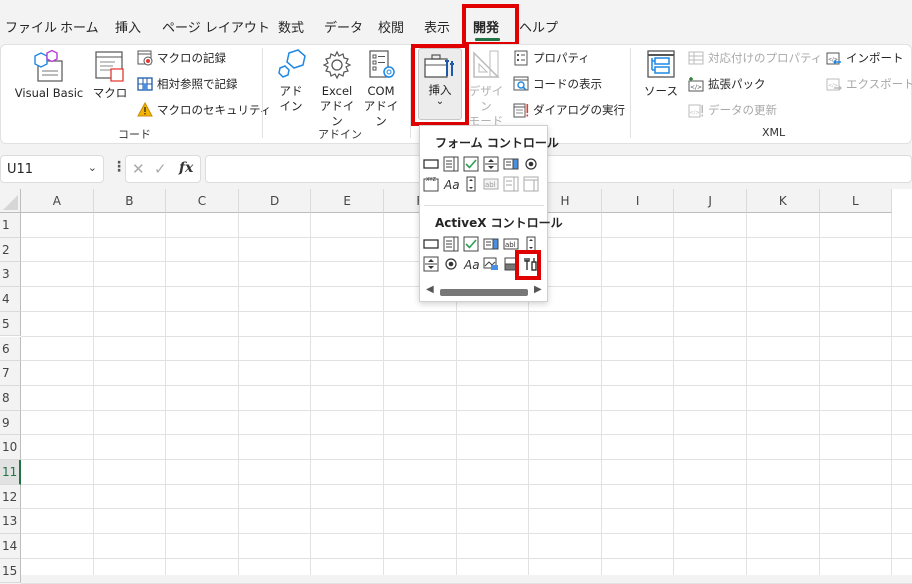 This screenshot has height=584, width=912. What do you see at coordinates (10, 324) in the screenshot?
I see `row-header-5: 5` at bounding box center [10, 324].